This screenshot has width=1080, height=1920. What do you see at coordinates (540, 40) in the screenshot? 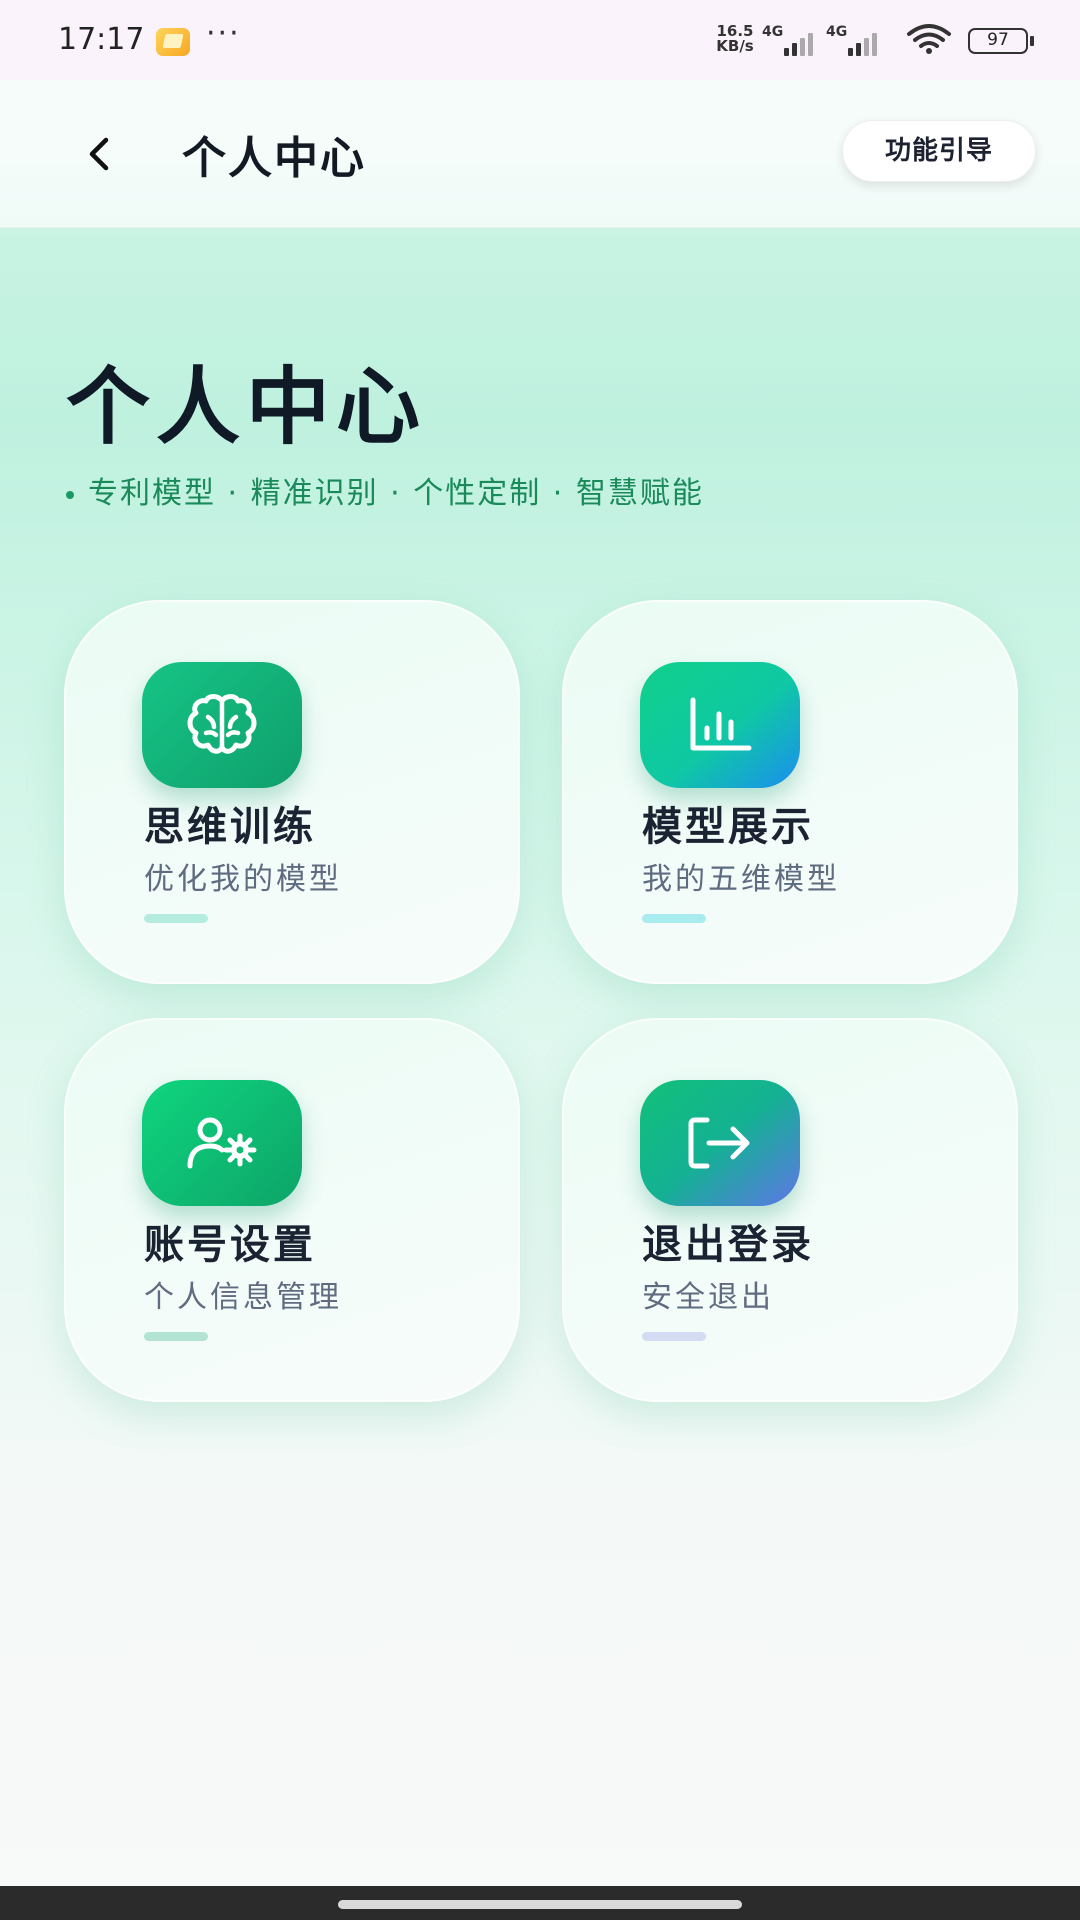
I see `status-bar: 17:17 ··· 16.5 KB/s 4G 4G 97` at bounding box center [540, 40].